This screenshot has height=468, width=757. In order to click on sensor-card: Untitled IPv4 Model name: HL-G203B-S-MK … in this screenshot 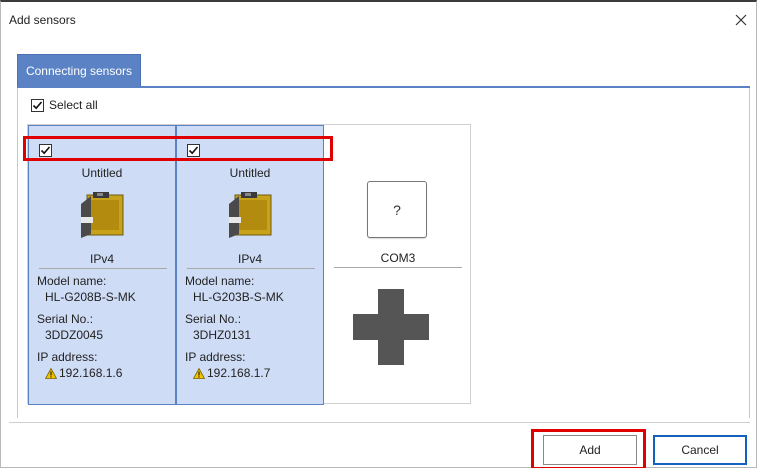, I will do `click(250, 265)`.